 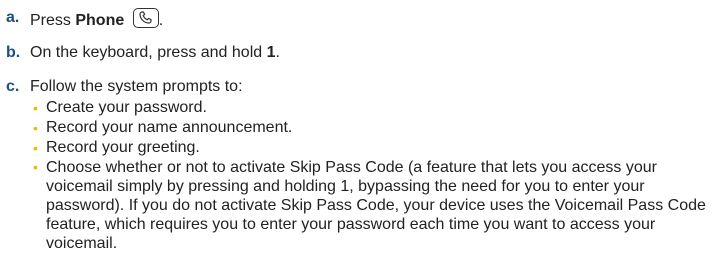 What do you see at coordinates (100, 20) in the screenshot?
I see `key-name: Phone` at bounding box center [100, 20].